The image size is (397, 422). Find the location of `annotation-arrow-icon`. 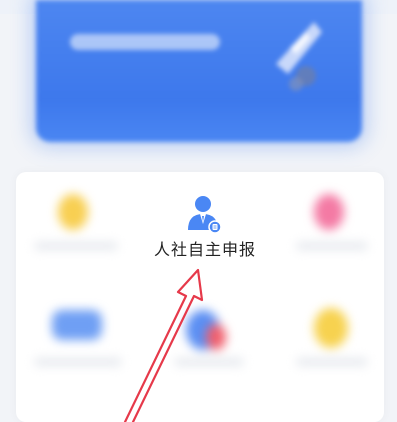

annotation-arrow-icon is located at coordinates (163, 345).